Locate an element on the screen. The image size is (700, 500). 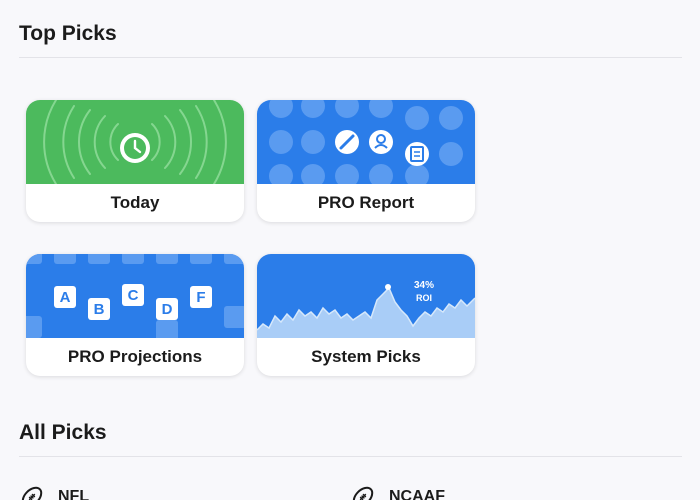
roi-value: 34% is located at coordinates (424, 285).